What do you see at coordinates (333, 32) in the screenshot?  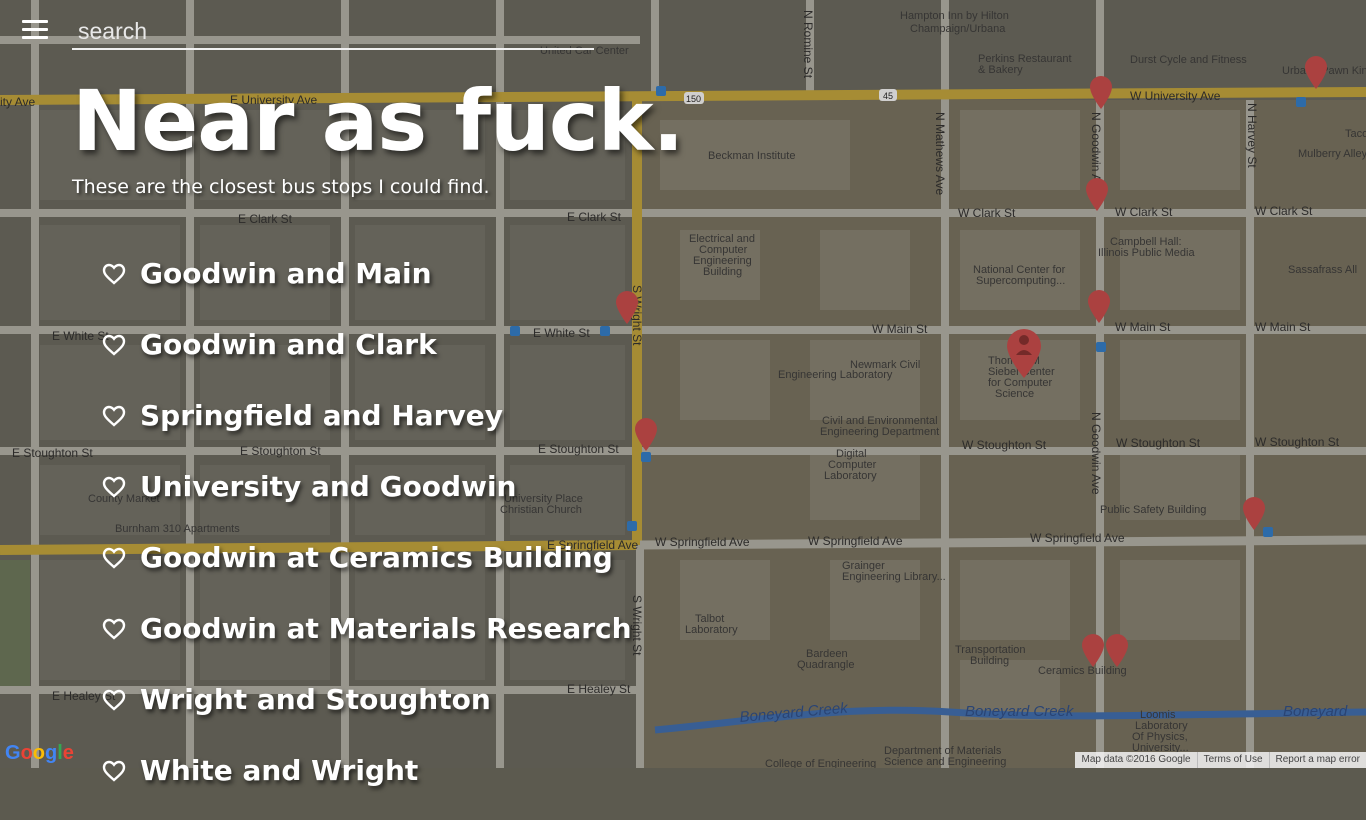 I see `search-input` at bounding box center [333, 32].